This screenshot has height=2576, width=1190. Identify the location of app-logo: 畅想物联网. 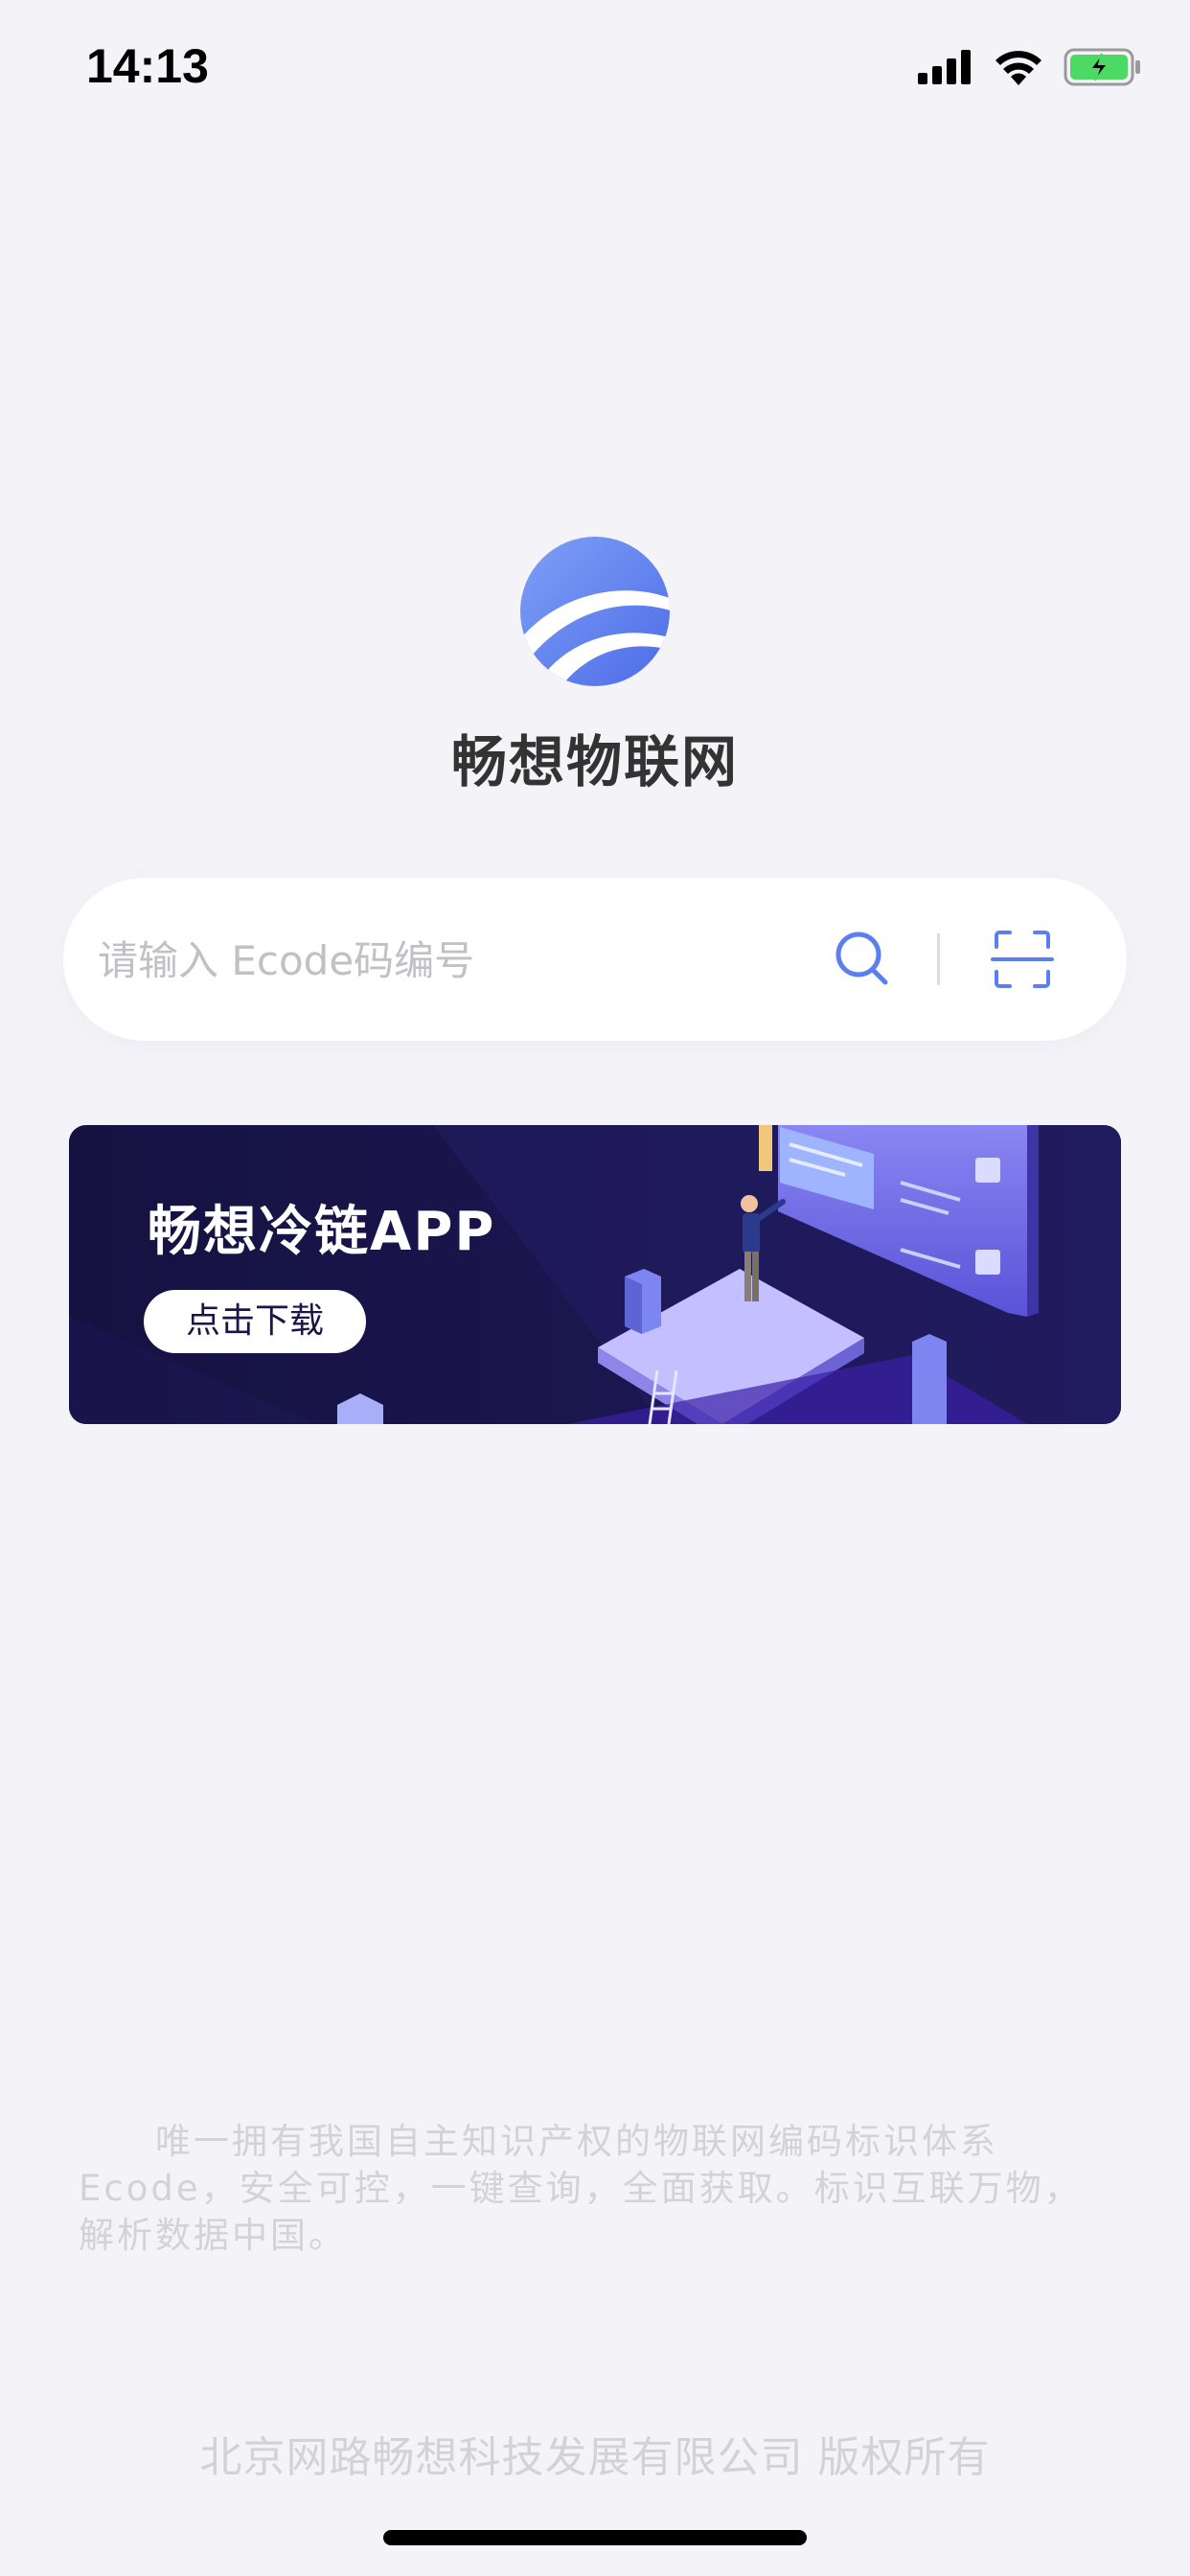
(595, 667).